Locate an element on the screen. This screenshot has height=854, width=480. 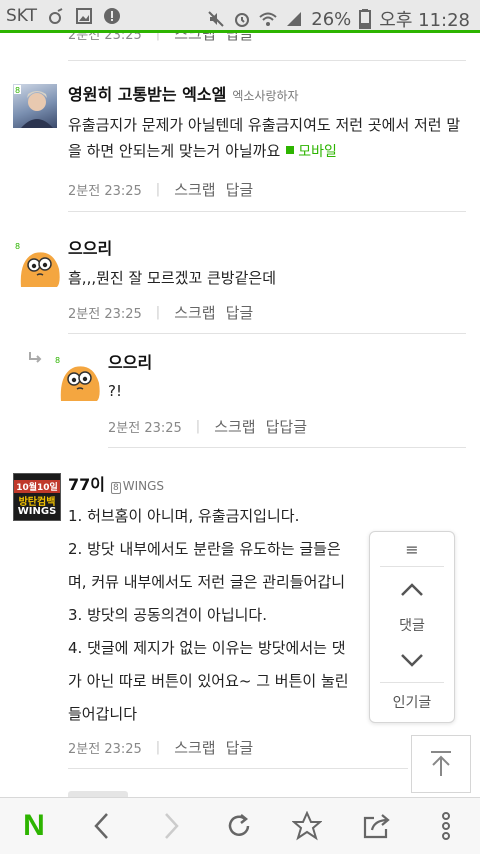
profile-photo-icon: 8 is located at coordinates (33, 106).